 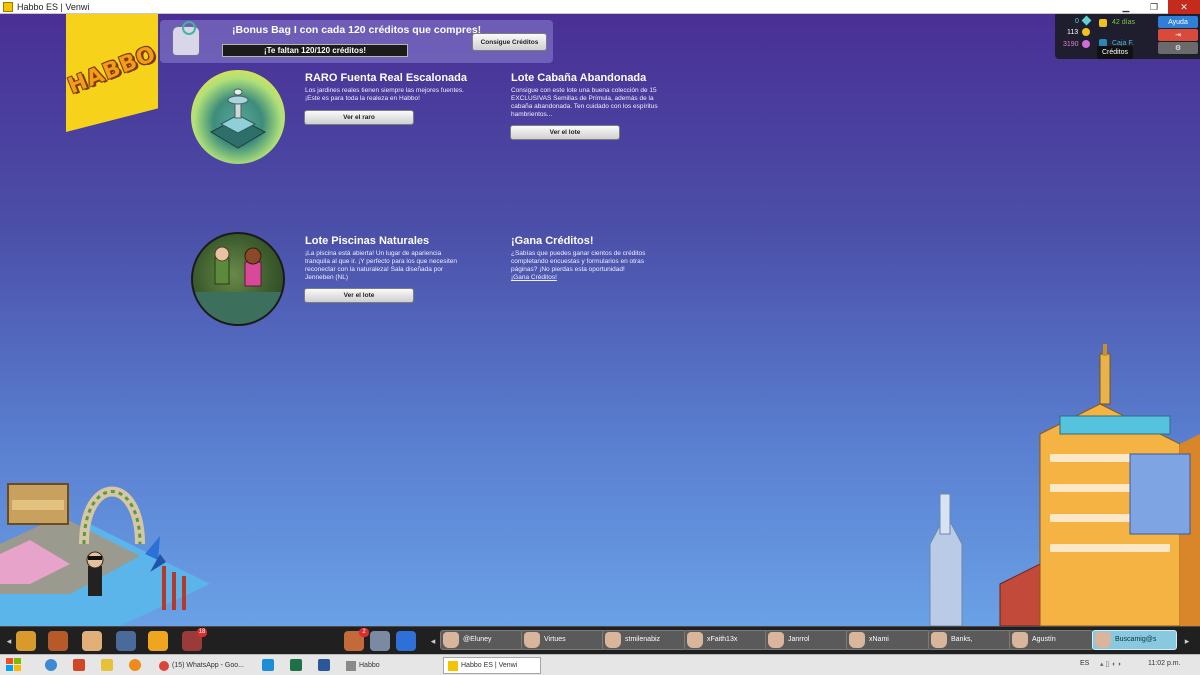 I want to click on natural-pools-image, so click(x=238, y=279).